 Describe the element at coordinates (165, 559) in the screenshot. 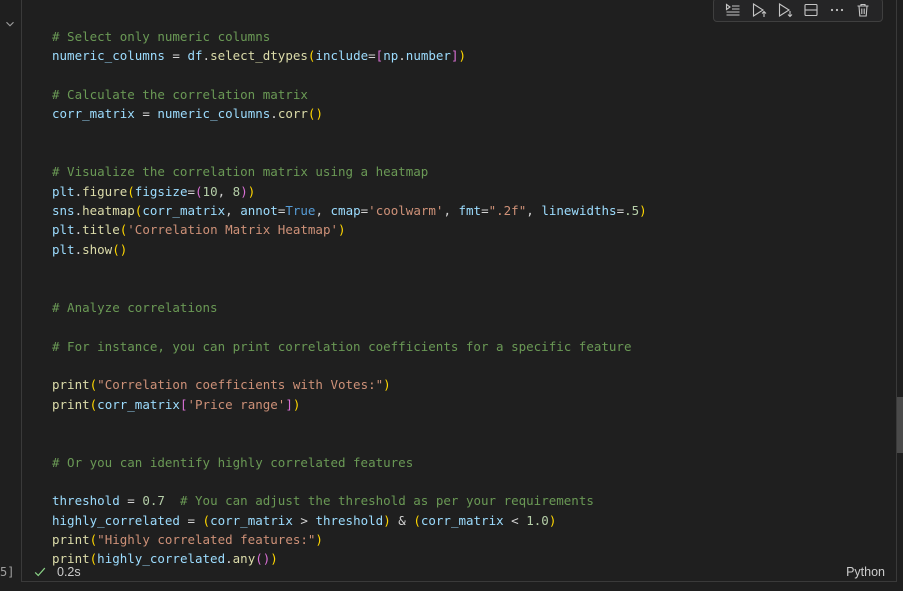

I see `code-line: print(highly_correlated.any())` at that location.